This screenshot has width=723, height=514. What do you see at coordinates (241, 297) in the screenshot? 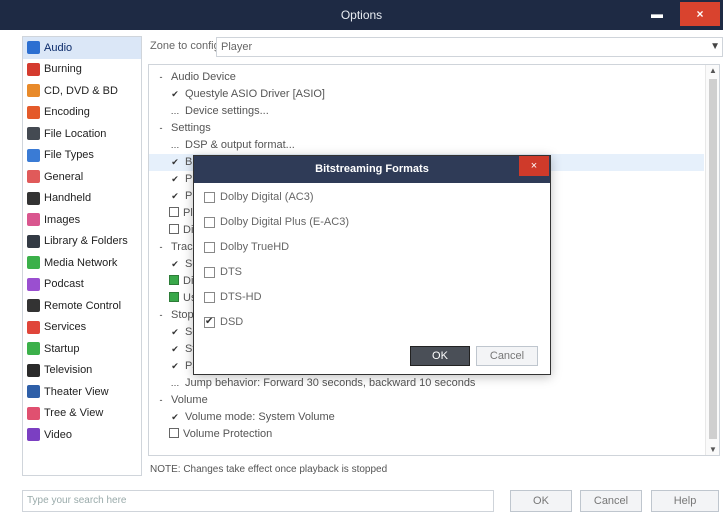
I see `format-label: DTS-HD` at bounding box center [241, 297].